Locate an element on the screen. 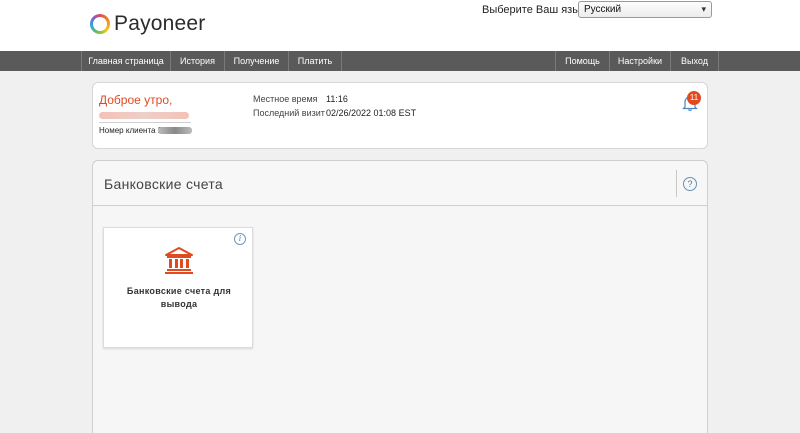 Image resolution: width=800 pixels, height=433 pixels. logo-text: Payoneer is located at coordinates (160, 23).